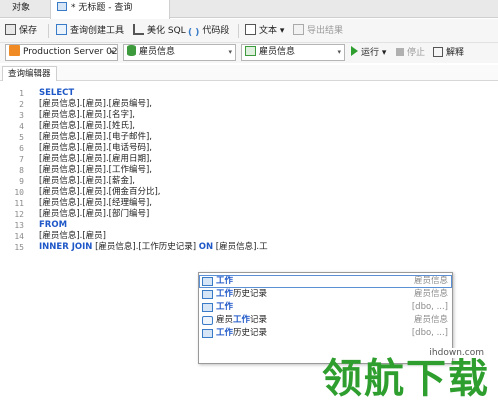 The width and height of the screenshot is (498, 404). I want to click on database-value: 雇员信息, so click(157, 52).